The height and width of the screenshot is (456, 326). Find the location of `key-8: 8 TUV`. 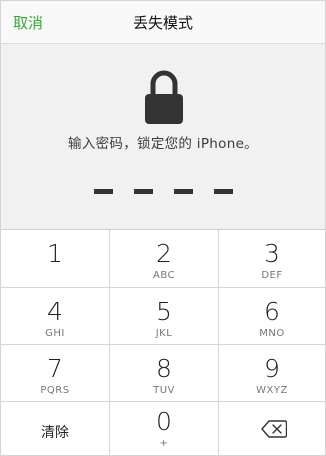

key-8: 8 TUV is located at coordinates (164, 373).